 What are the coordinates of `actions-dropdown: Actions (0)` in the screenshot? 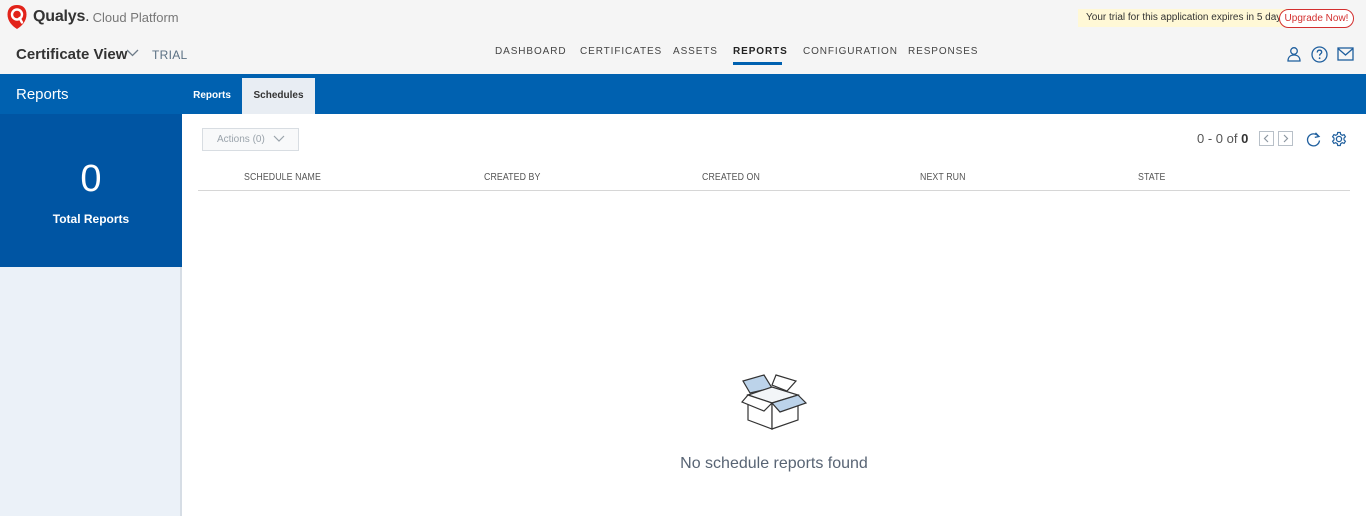 It's located at (250, 139).